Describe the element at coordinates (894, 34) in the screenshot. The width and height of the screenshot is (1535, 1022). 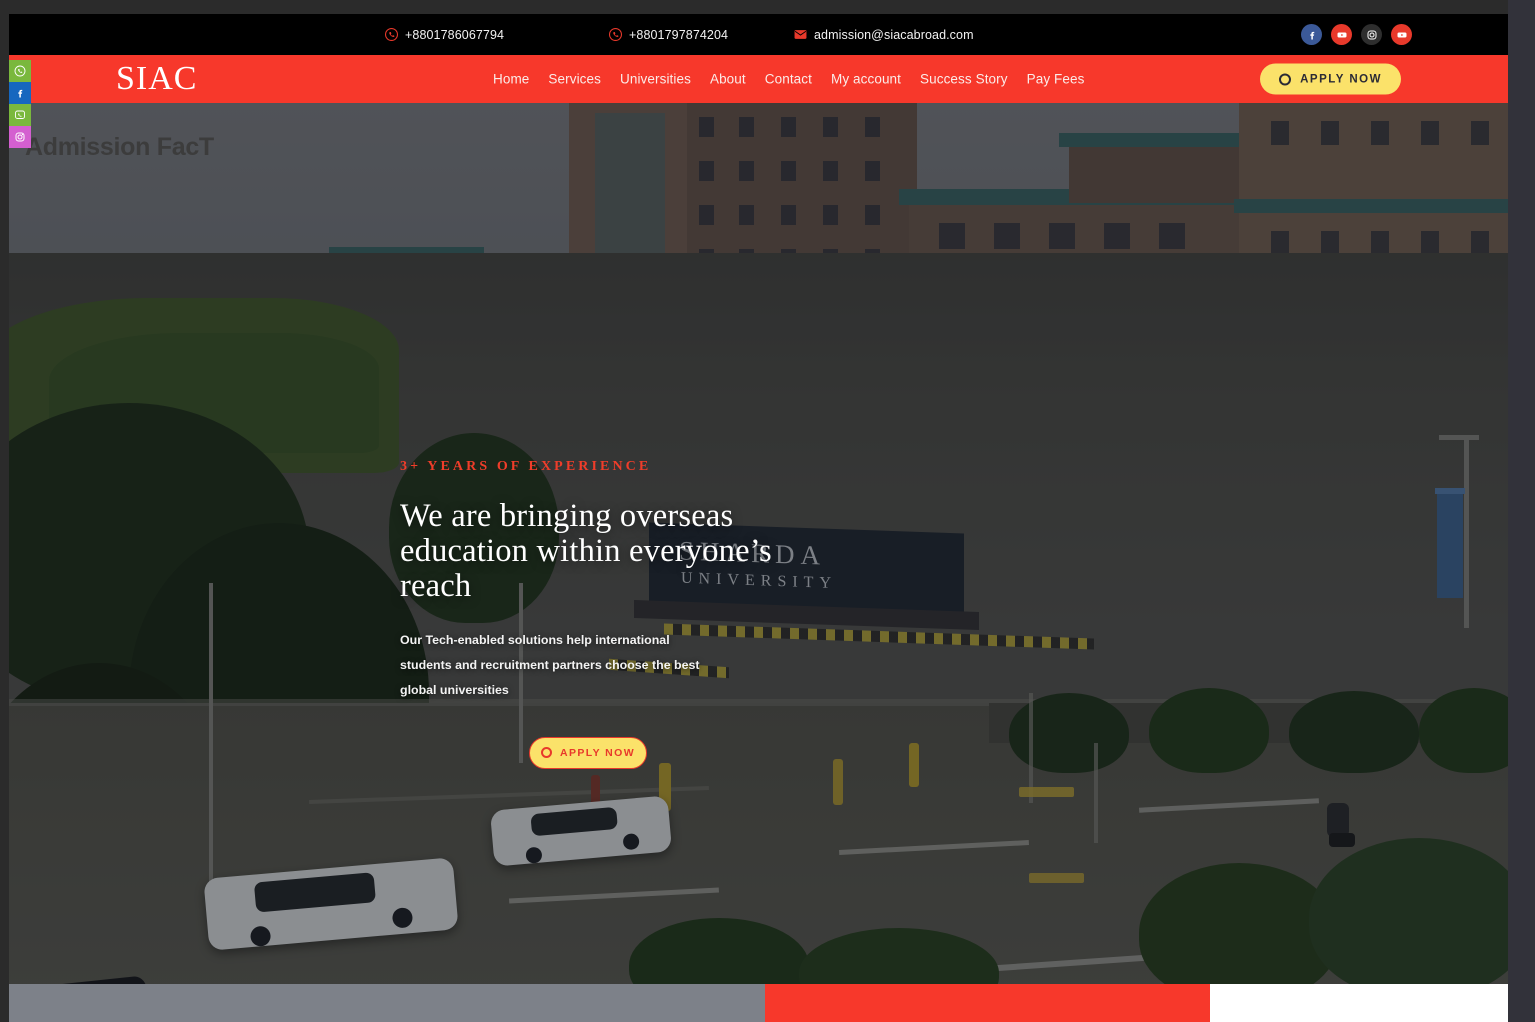
I see `email-text: admission@siacabroad.com` at that location.